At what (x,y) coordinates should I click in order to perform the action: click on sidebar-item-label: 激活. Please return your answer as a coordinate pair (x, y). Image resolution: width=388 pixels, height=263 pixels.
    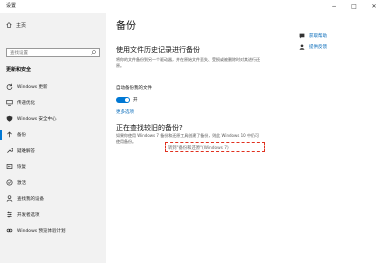
    Looking at the image, I should click on (21, 183).